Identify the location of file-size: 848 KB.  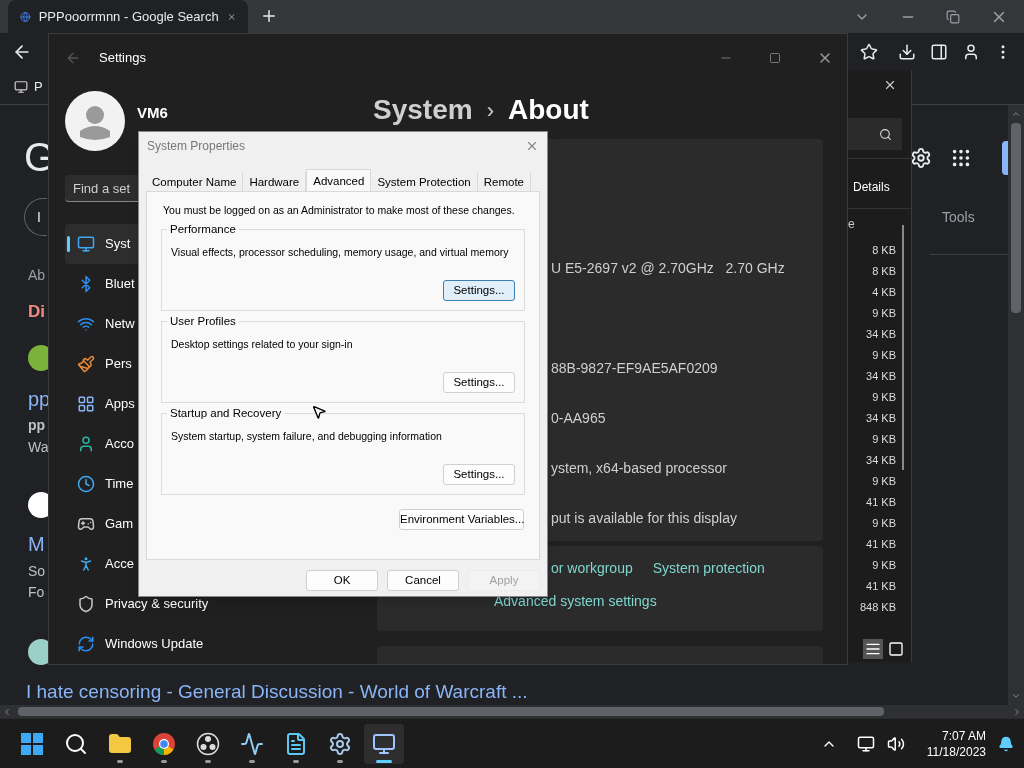
(877, 607).